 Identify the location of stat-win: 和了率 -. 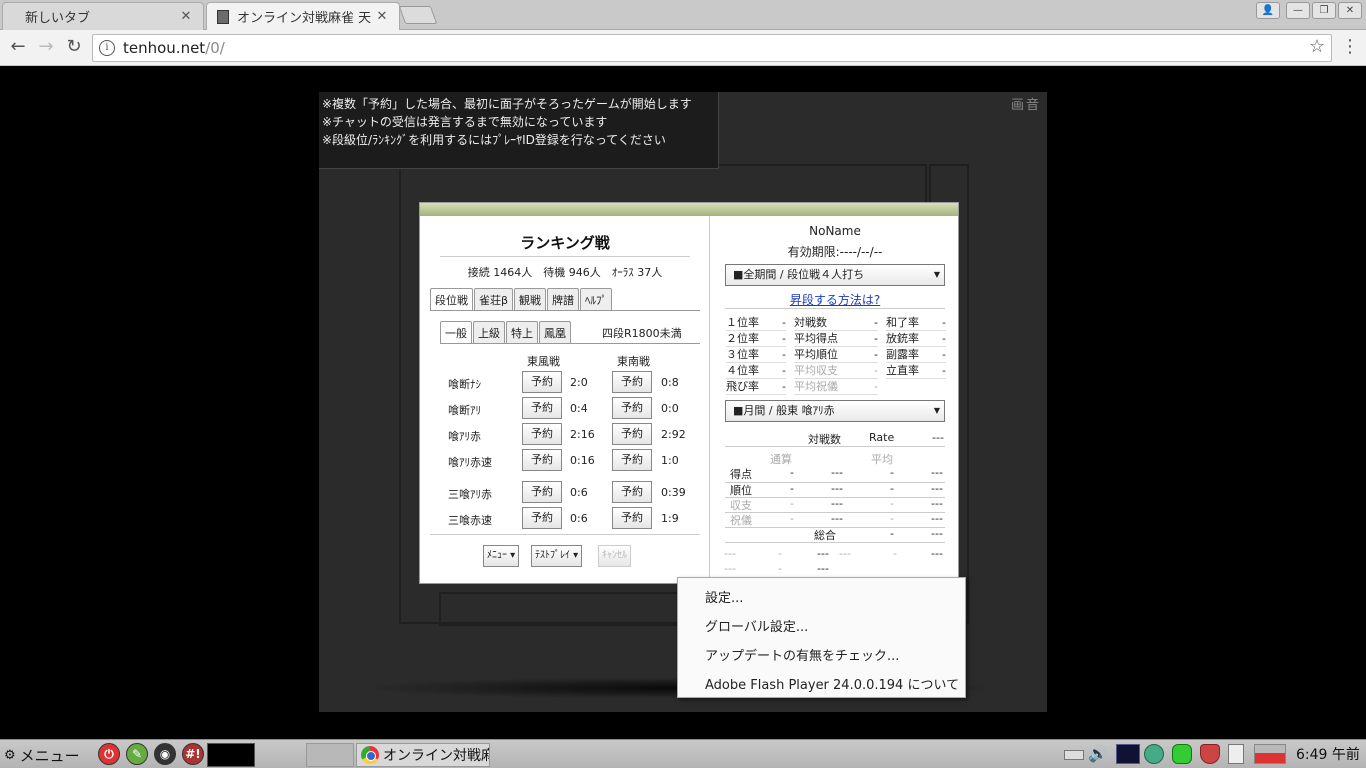
(916, 323).